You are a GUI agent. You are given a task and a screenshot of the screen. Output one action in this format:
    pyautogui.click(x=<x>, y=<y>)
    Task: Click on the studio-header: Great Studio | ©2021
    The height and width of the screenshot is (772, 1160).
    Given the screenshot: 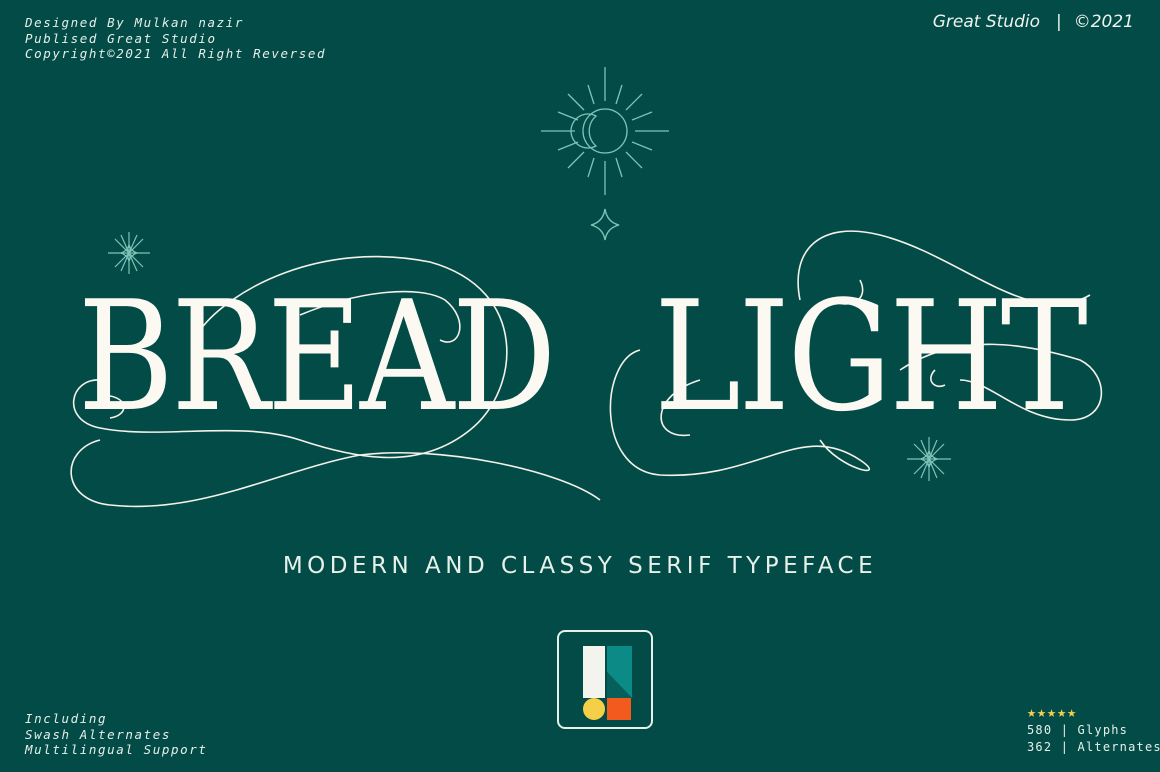 What is the action you would take?
    pyautogui.click(x=1033, y=22)
    